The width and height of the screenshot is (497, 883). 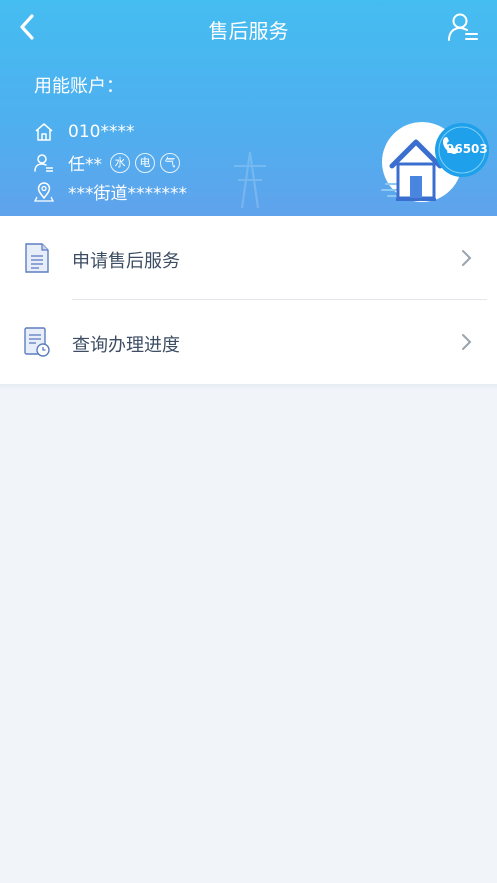 I want to click on account-number-row: 010****, so click(x=84, y=132).